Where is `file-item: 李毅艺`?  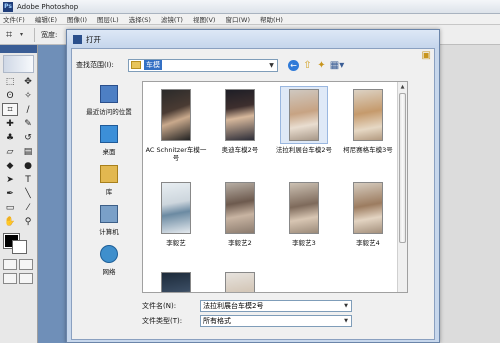
file-item: 李毅艺 is located at coordinates (176, 224).